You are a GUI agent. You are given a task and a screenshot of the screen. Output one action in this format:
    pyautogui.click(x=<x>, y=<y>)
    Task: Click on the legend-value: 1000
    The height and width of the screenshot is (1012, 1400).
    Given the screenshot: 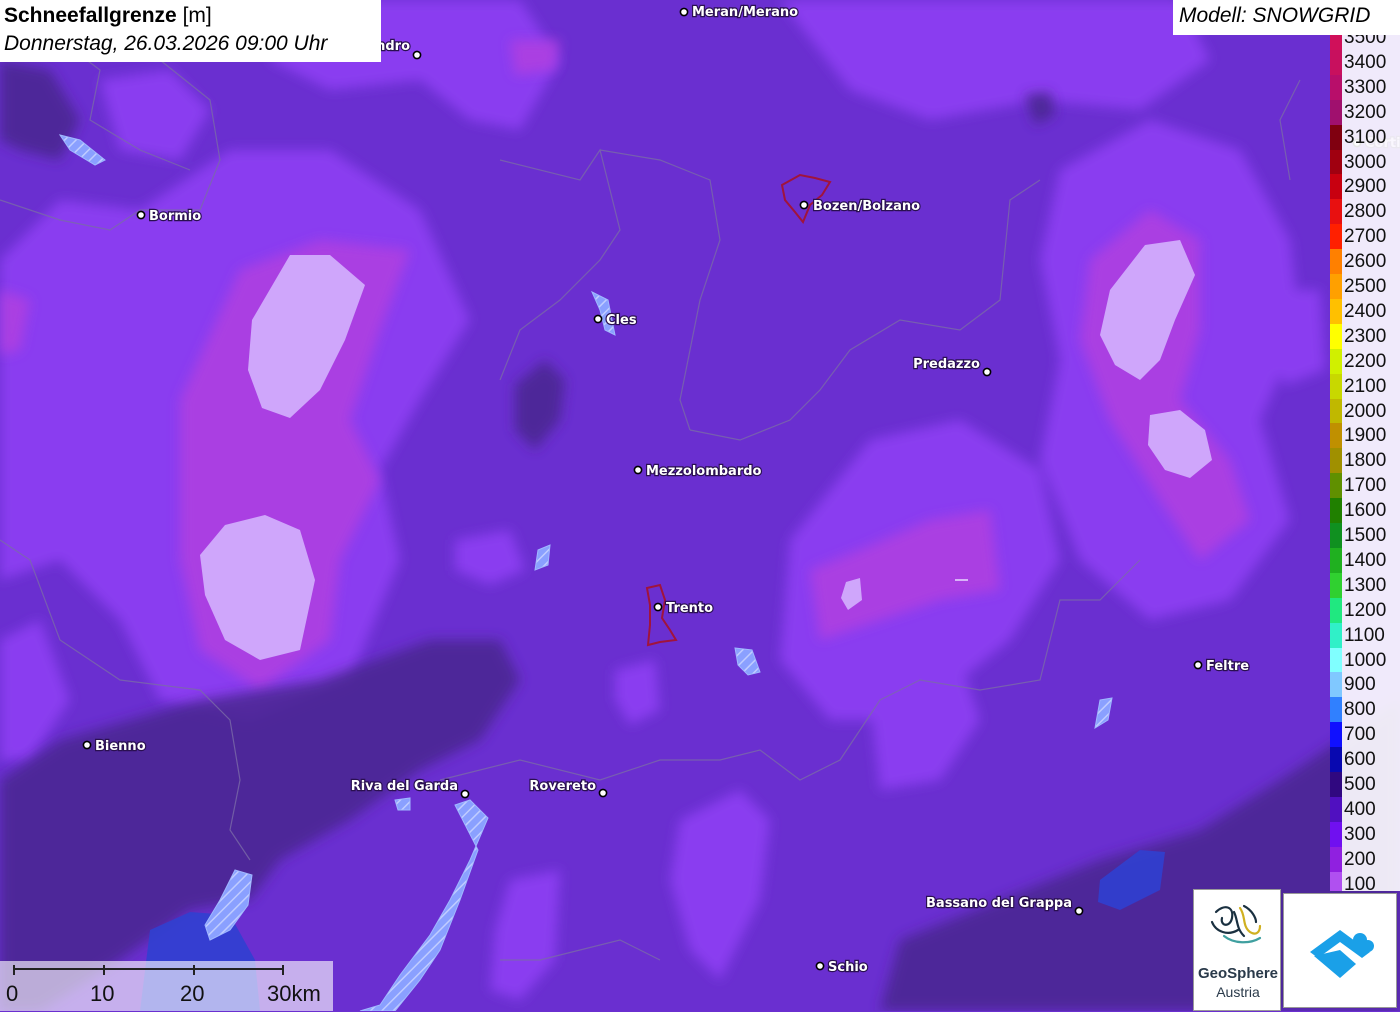 What is the action you would take?
    pyautogui.click(x=1365, y=660)
    